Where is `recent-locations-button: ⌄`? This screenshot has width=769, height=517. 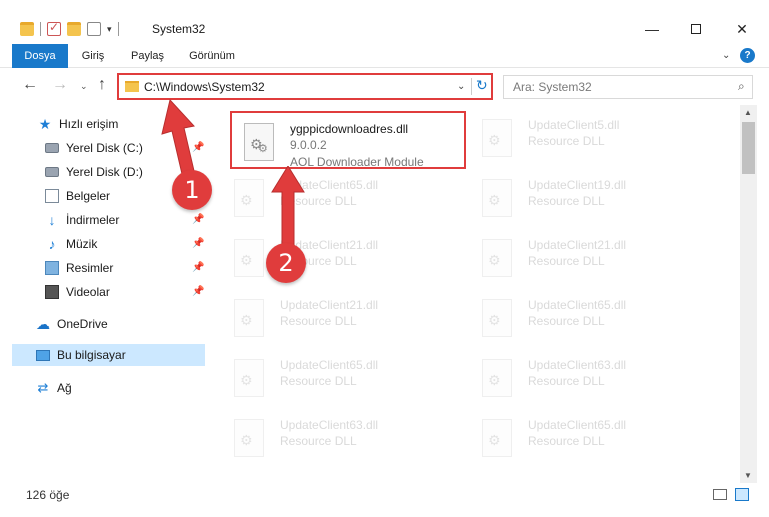
recent-locations-button: ⌄ is located at coordinates (84, 86).